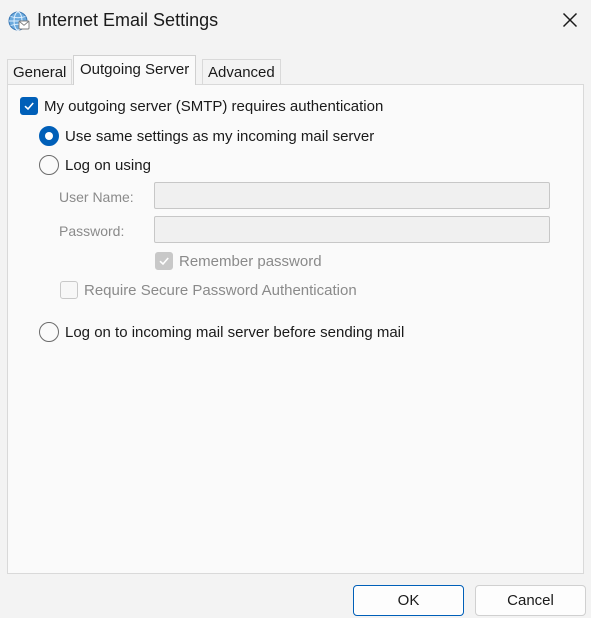 This screenshot has width=591, height=618. Describe the element at coordinates (19, 21) in the screenshot. I see `globe-mail-icon` at that location.